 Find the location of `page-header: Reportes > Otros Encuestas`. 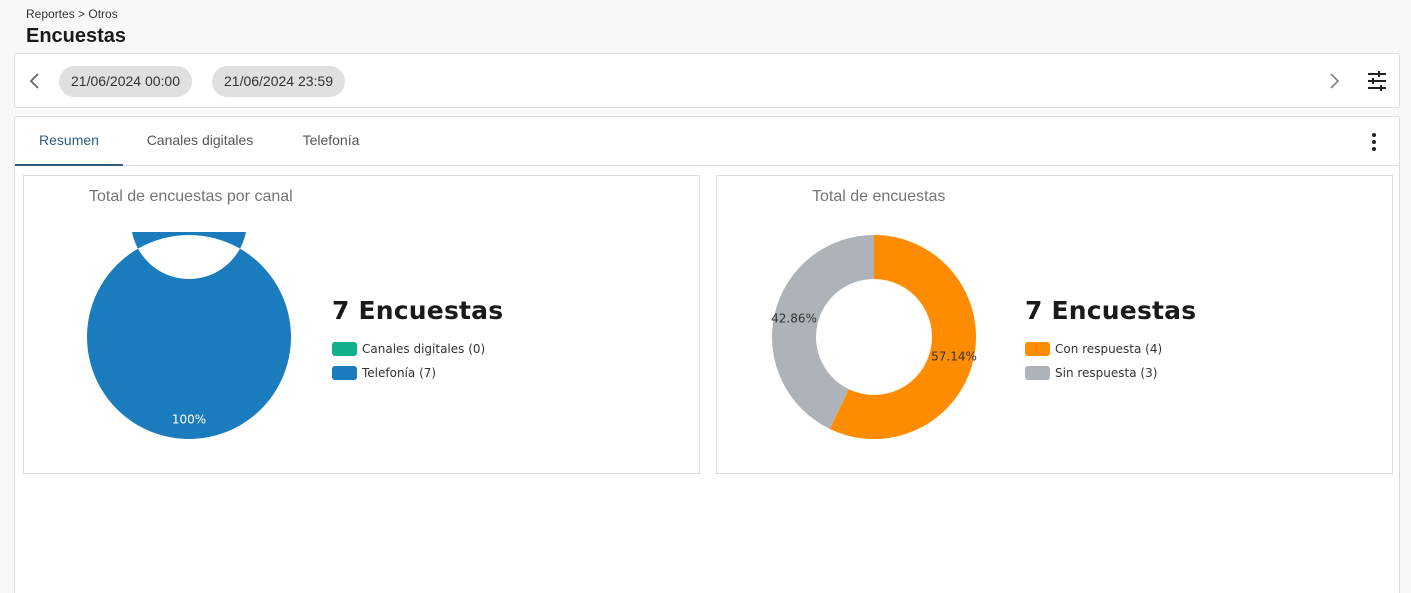

page-header: Reportes > Otros Encuestas is located at coordinates (76, 27).